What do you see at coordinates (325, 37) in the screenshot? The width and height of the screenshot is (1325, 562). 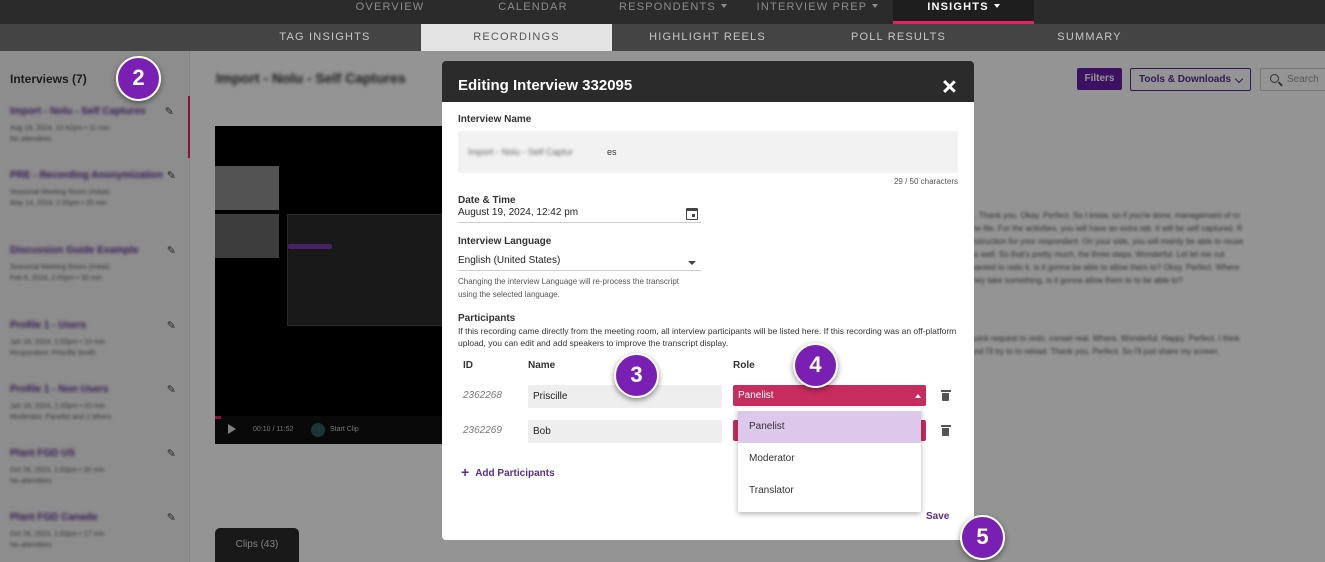 I see `tab-tag-insights: TAG INSIGHTS` at bounding box center [325, 37].